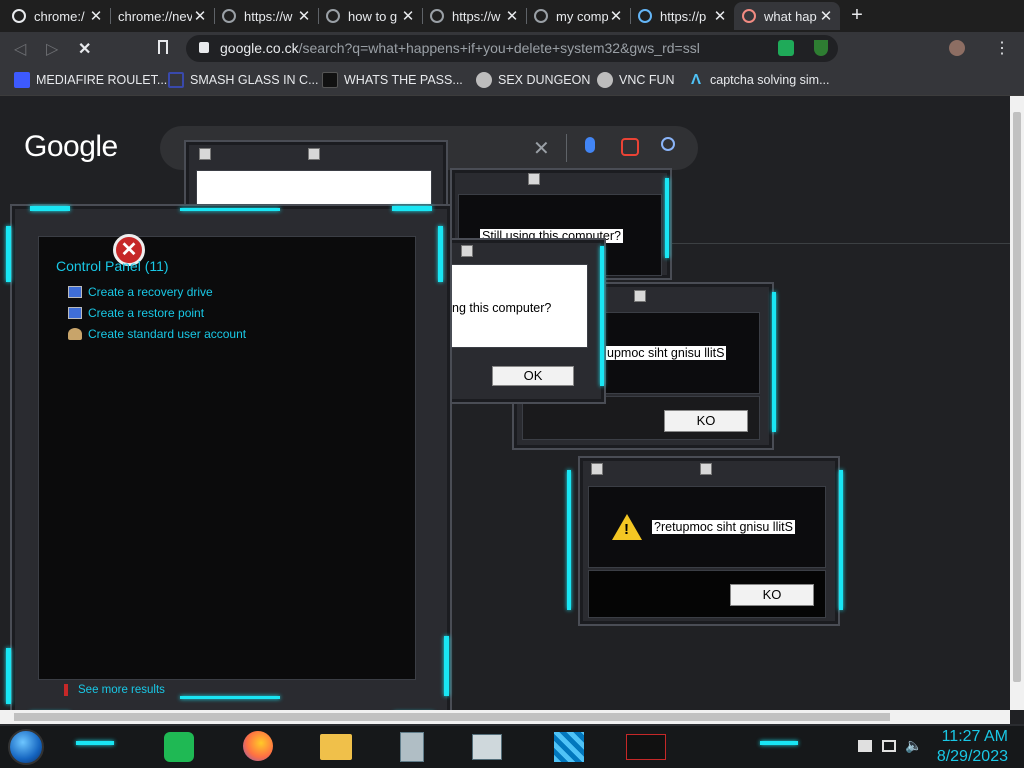 The width and height of the screenshot is (1024, 768). Describe the element at coordinates (59, 16) in the screenshot. I see `tab-title: chrome:/` at that location.